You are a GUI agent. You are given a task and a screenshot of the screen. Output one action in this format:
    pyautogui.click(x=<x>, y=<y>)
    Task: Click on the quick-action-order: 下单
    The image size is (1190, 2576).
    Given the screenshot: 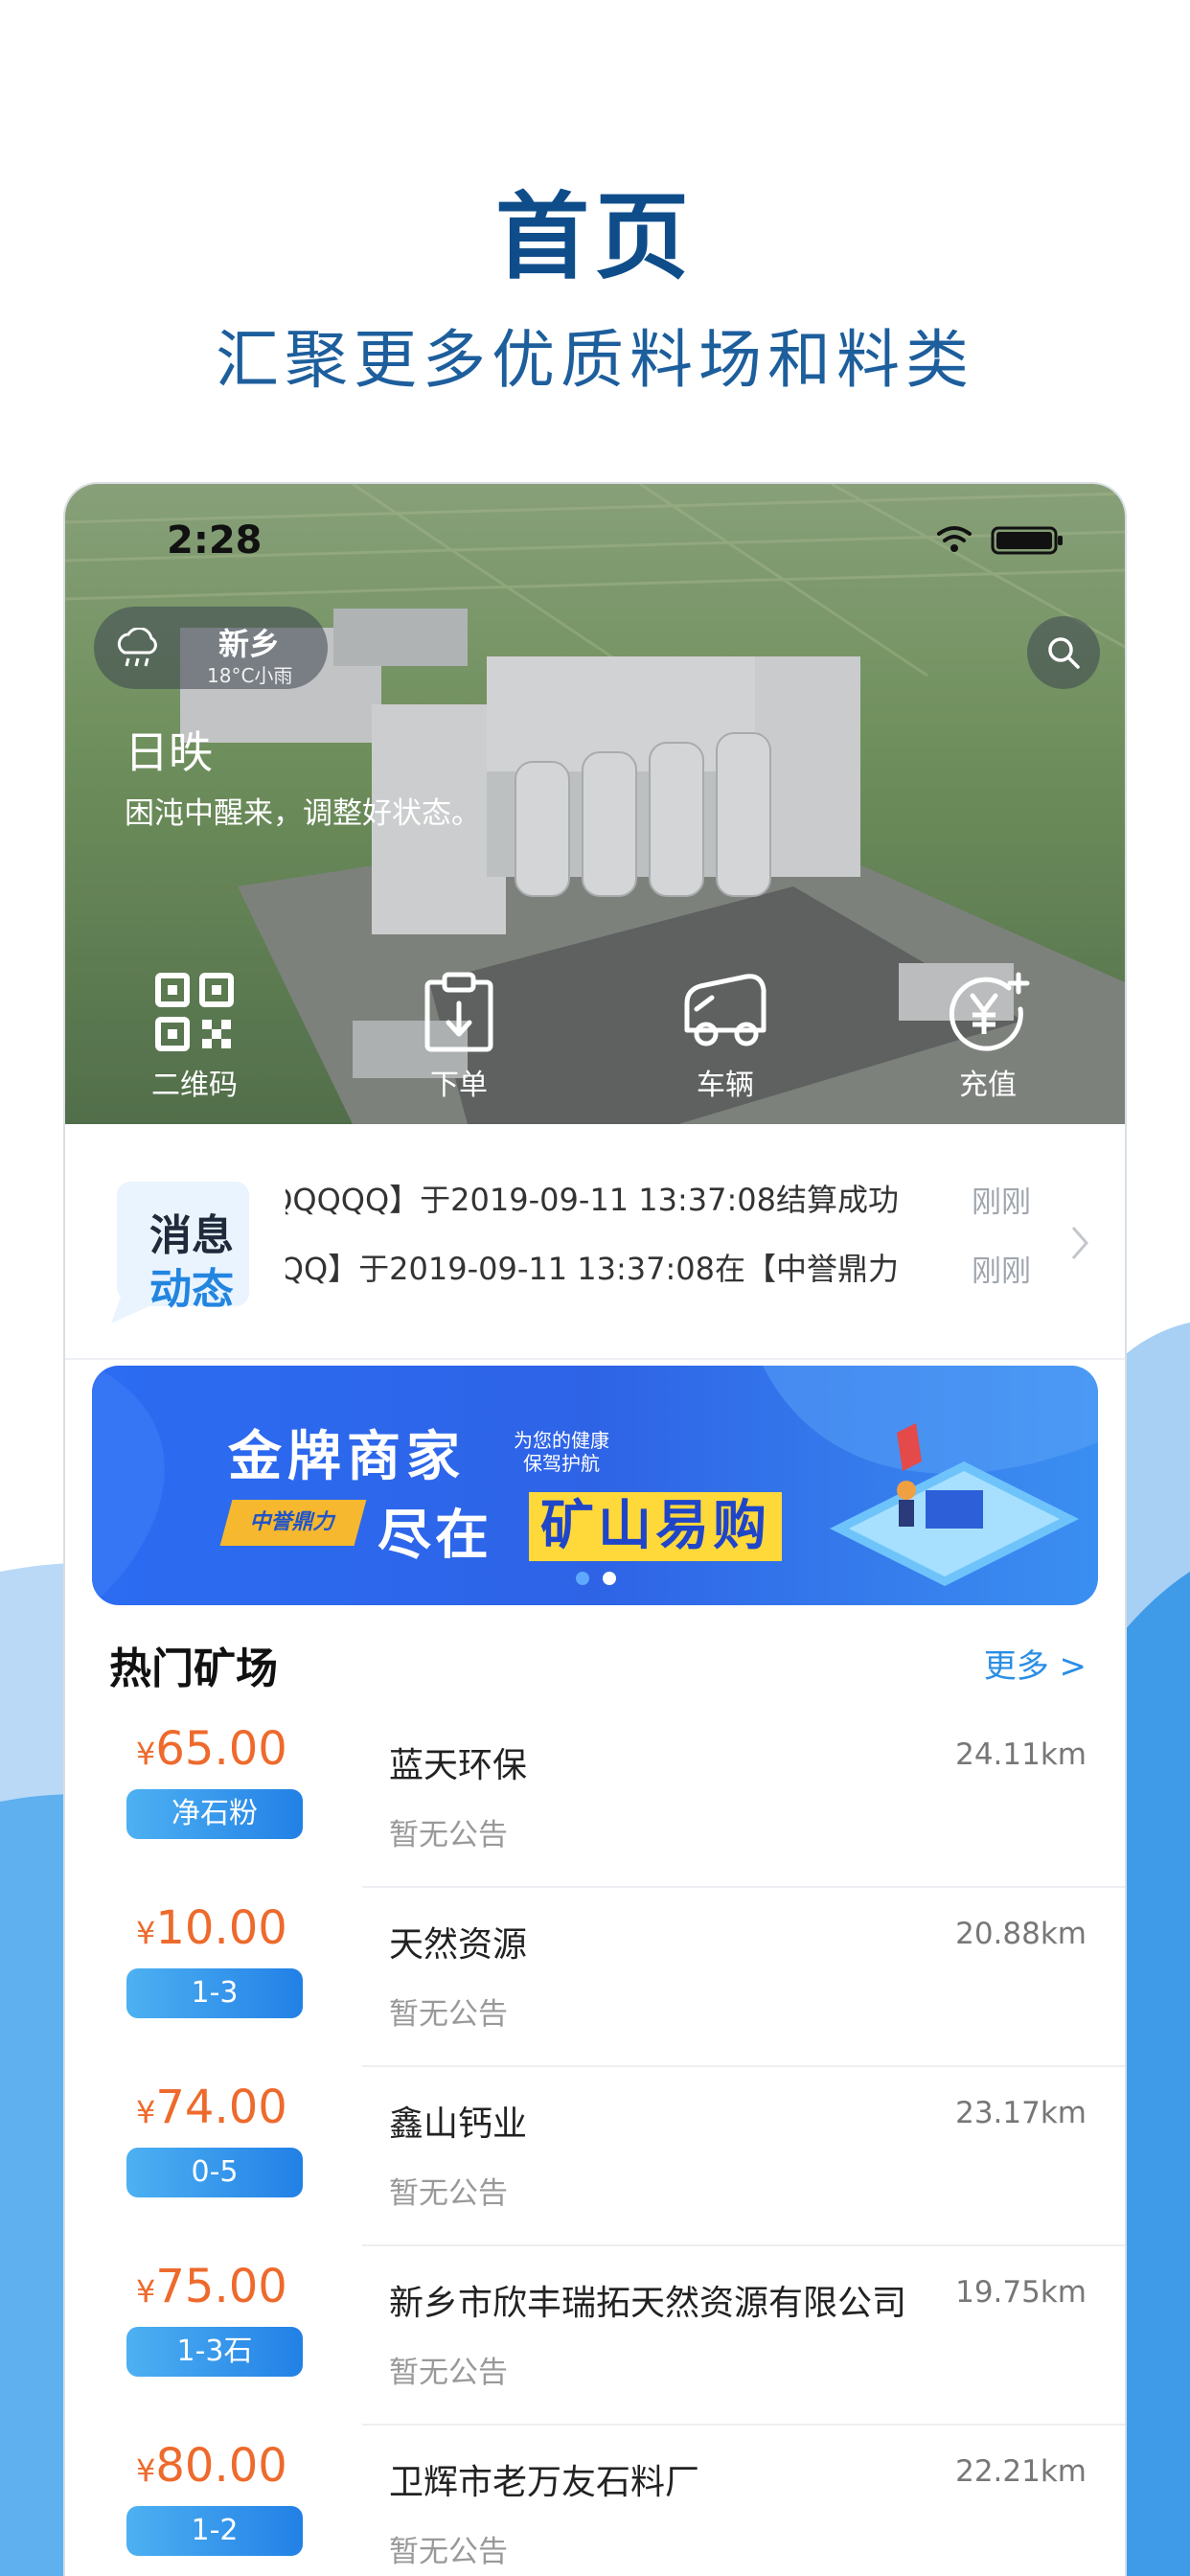 What is the action you would take?
    pyautogui.click(x=459, y=1037)
    